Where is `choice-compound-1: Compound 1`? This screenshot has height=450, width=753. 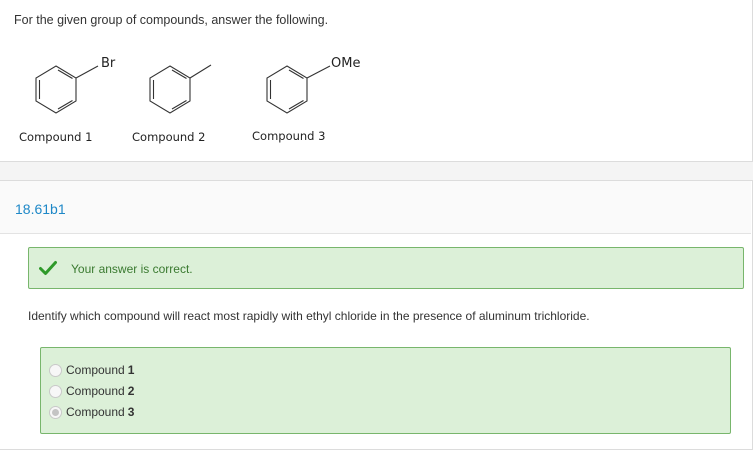 choice-compound-1: Compound 1 is located at coordinates (91, 370).